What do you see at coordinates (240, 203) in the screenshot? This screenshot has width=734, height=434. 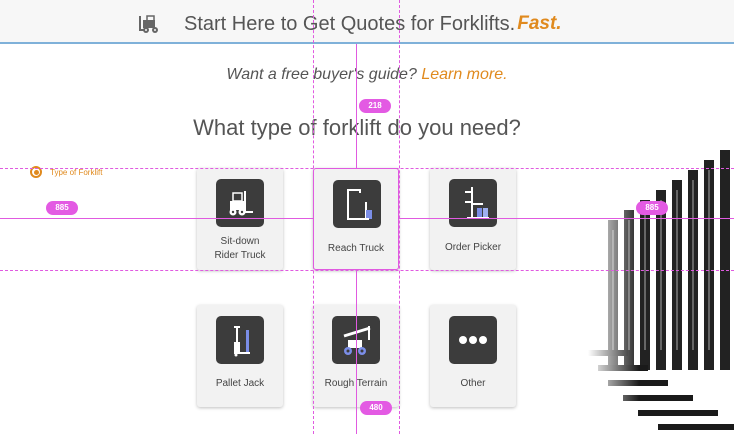 I see `sit-down-forklift-icon` at bounding box center [240, 203].